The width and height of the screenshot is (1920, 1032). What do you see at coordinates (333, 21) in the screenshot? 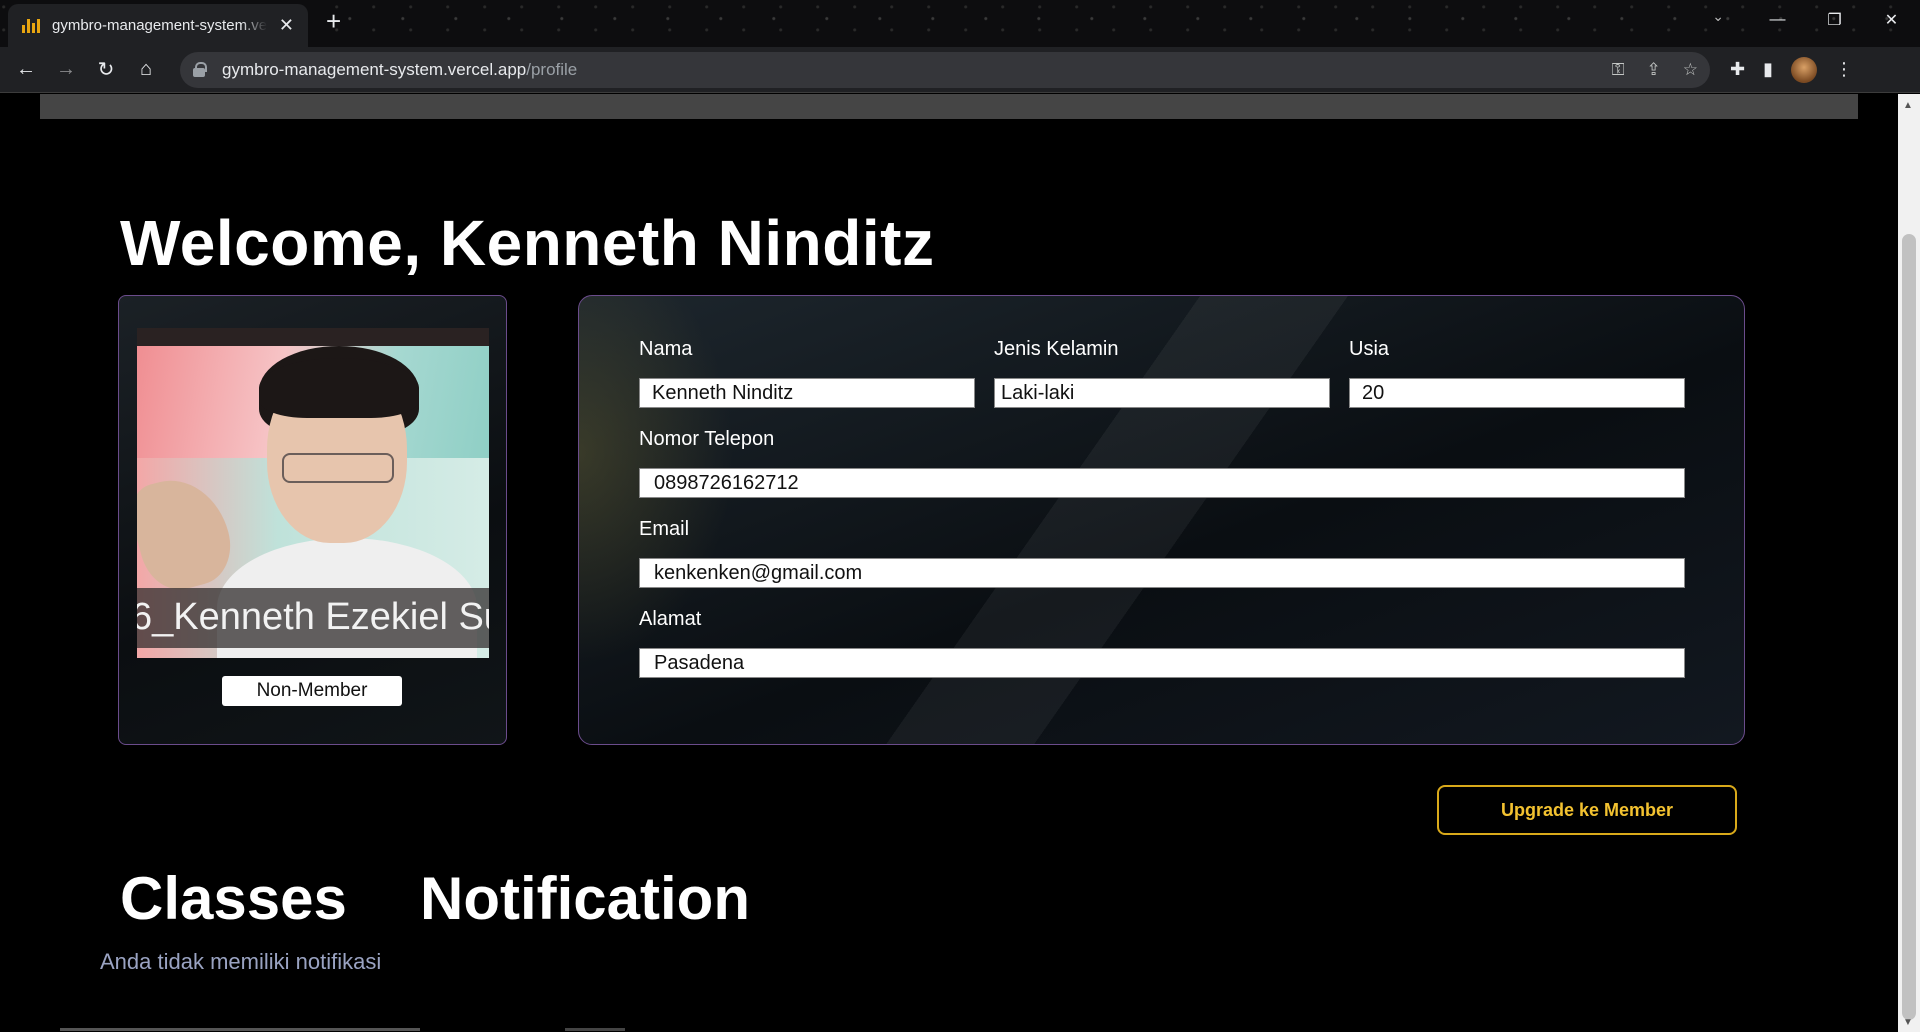
I see `new-tab-icon: +` at bounding box center [333, 21].